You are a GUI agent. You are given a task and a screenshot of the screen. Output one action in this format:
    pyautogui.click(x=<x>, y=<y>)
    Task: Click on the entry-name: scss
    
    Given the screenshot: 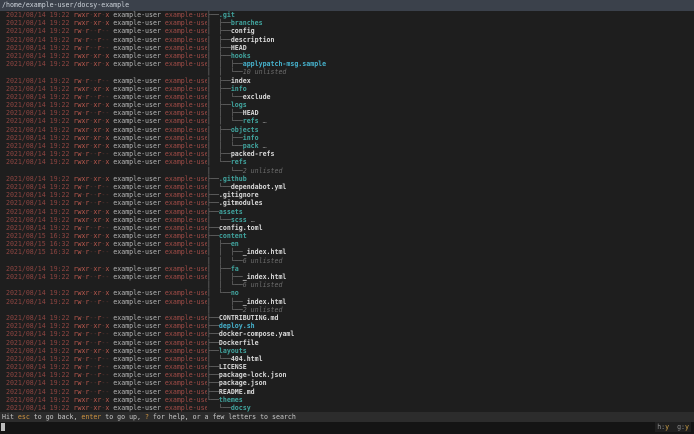 What is the action you would take?
    pyautogui.click(x=238, y=219)
    